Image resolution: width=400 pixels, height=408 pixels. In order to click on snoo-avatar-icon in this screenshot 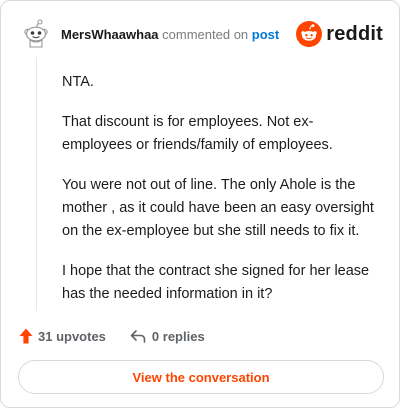, I will do `click(36, 34)`.